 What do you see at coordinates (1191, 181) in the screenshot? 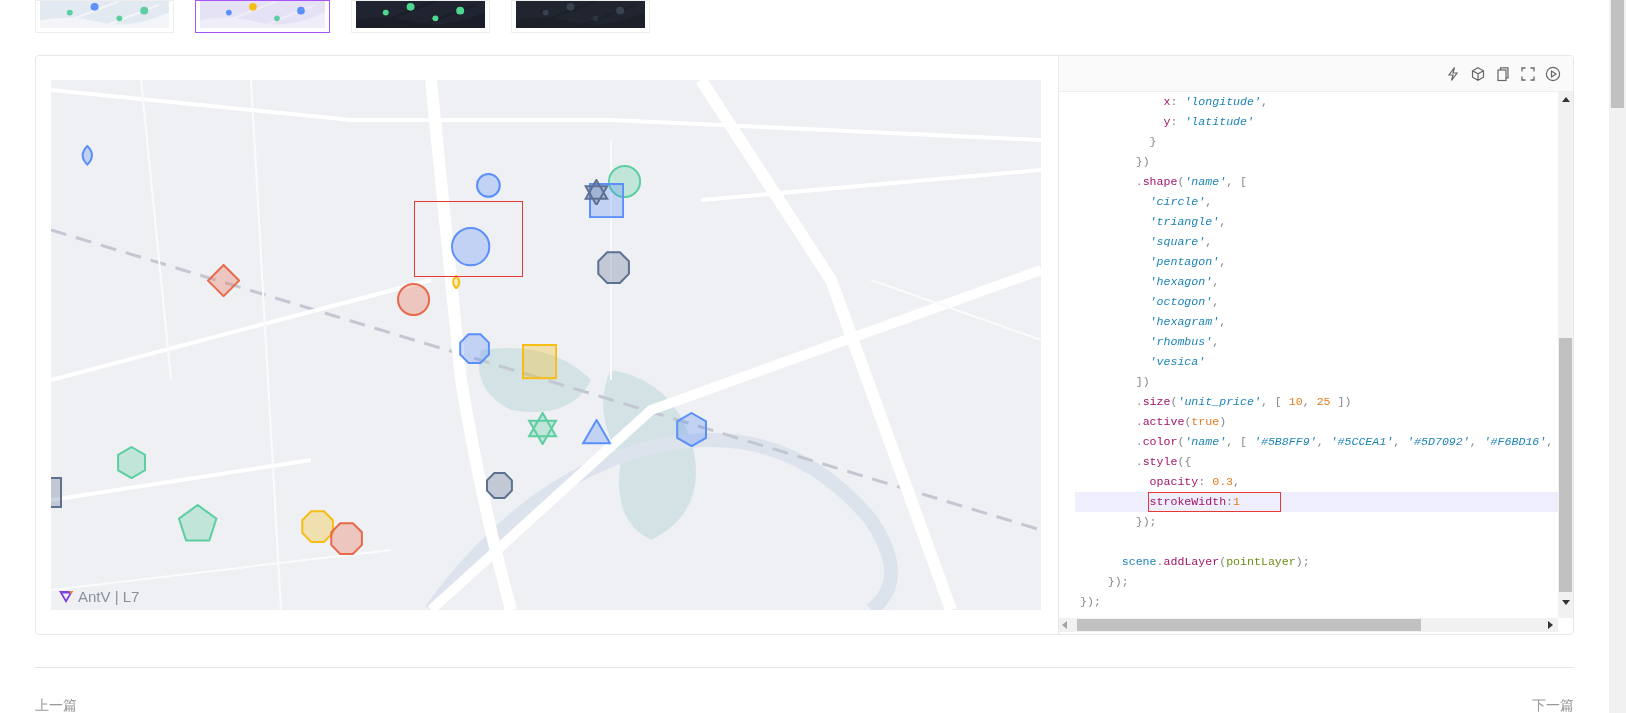
I see `code-line: .shape('name', [` at bounding box center [1191, 181].